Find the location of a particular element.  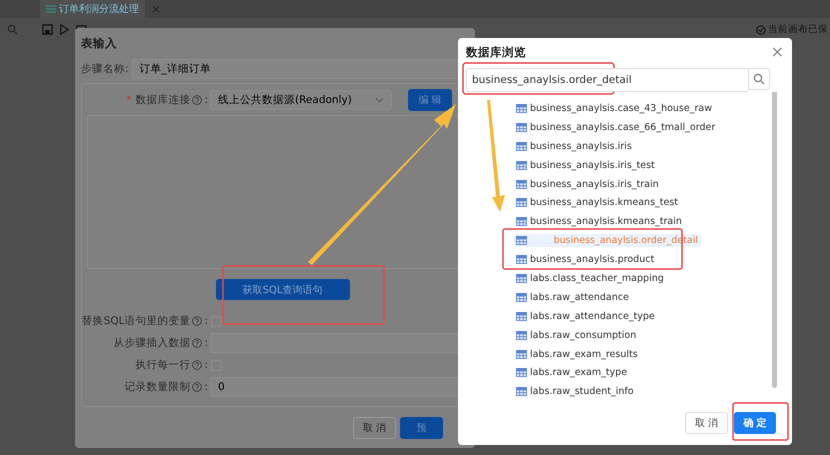

save-status-text: 当前画布已保 is located at coordinates (798, 29).